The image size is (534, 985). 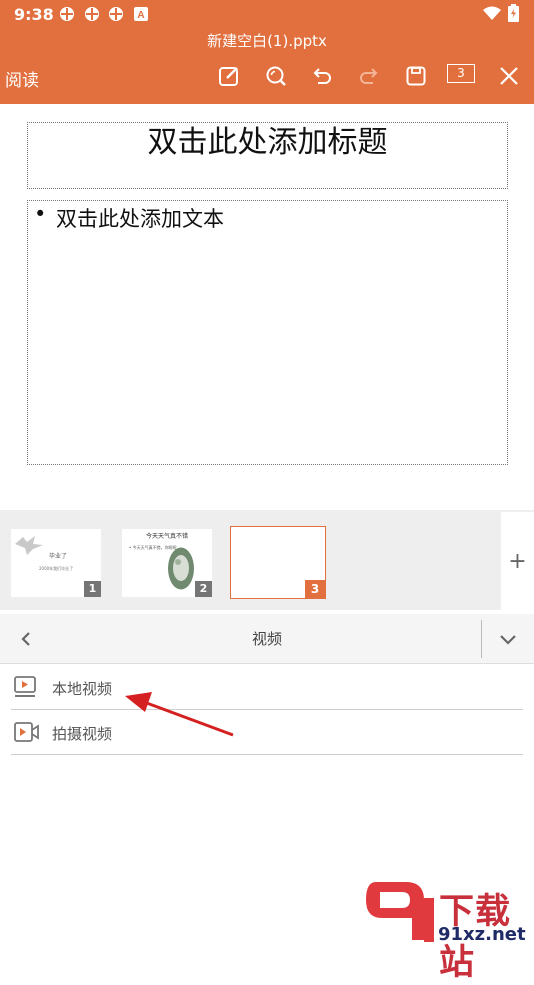 I want to click on annotation-arrow, so click(x=179, y=714).